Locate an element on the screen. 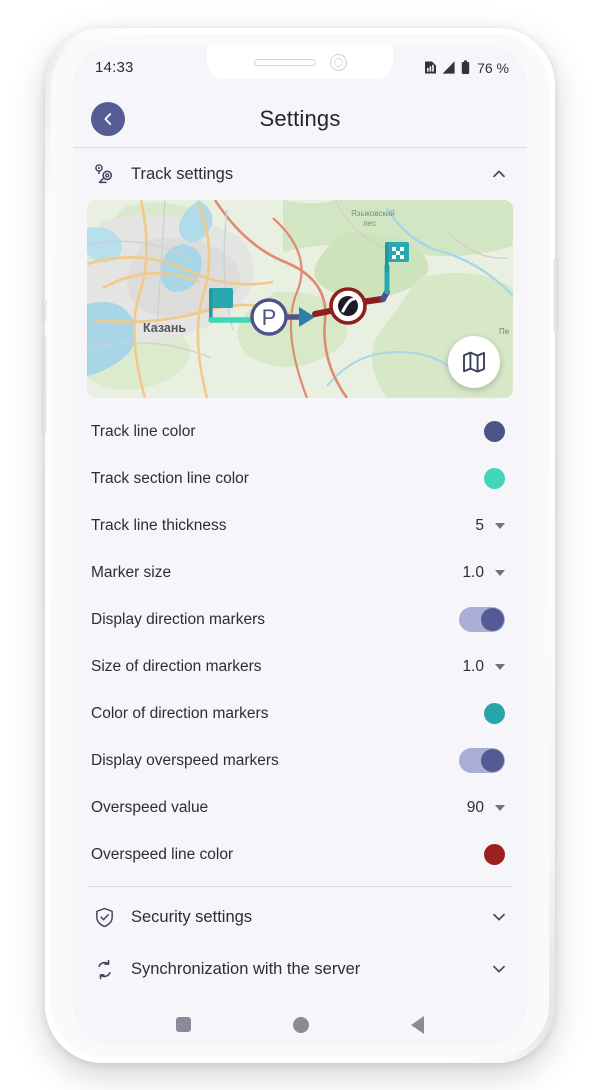  status-time: 14:33 is located at coordinates (114, 67).